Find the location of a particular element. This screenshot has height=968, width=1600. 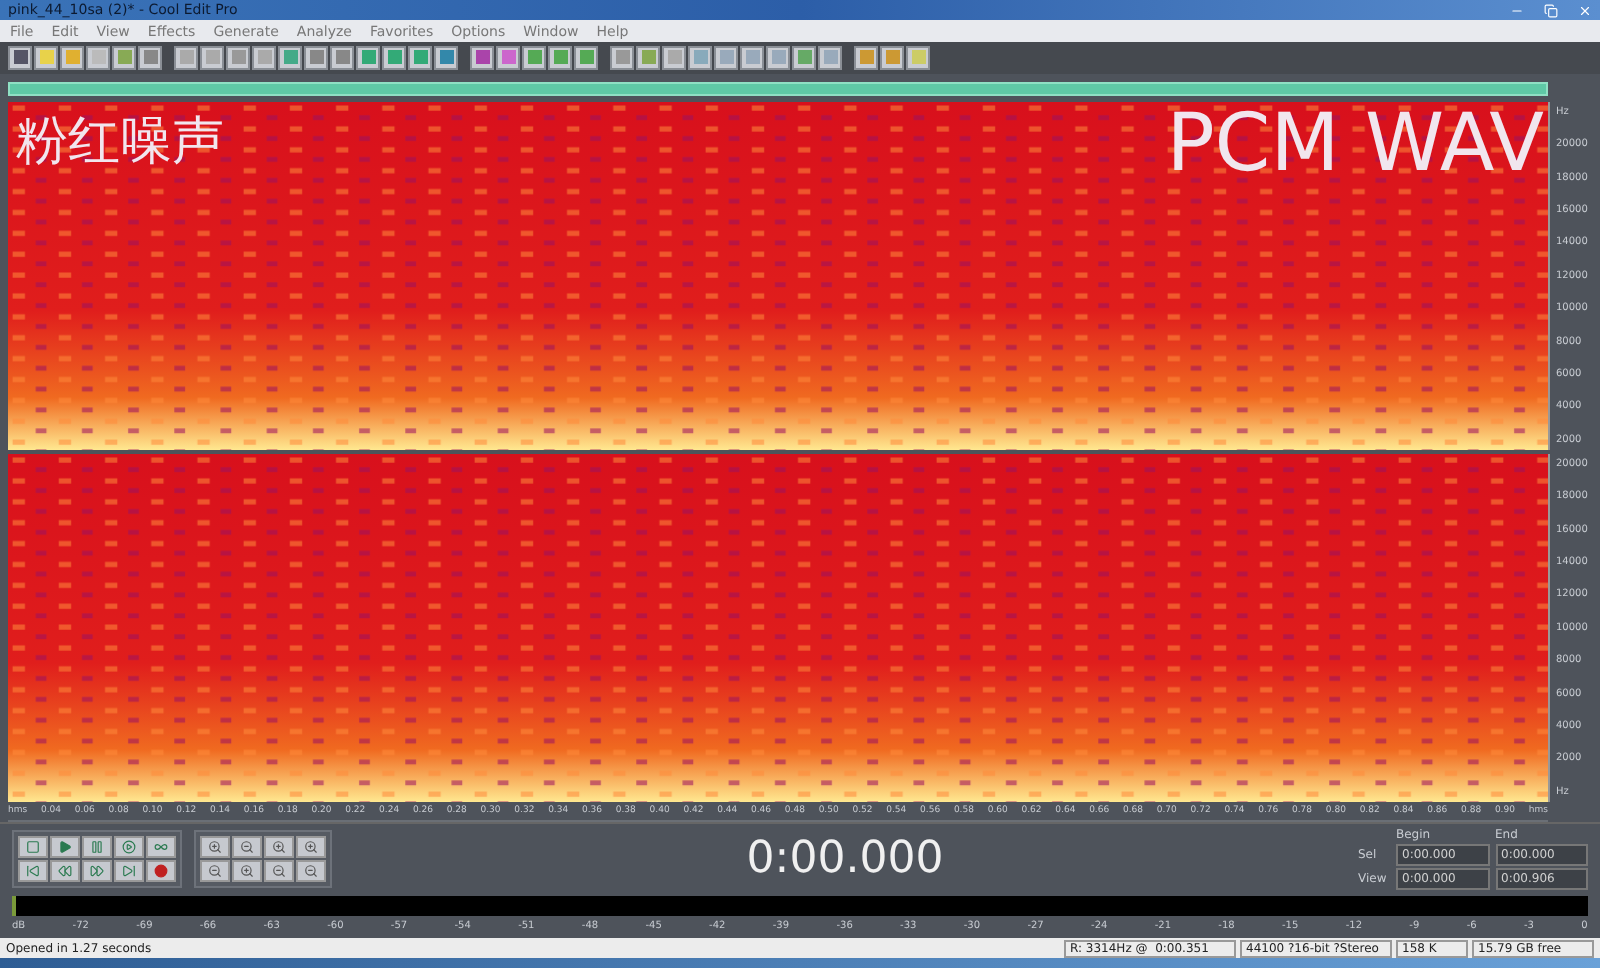

pause-icon is located at coordinates (97, 847).